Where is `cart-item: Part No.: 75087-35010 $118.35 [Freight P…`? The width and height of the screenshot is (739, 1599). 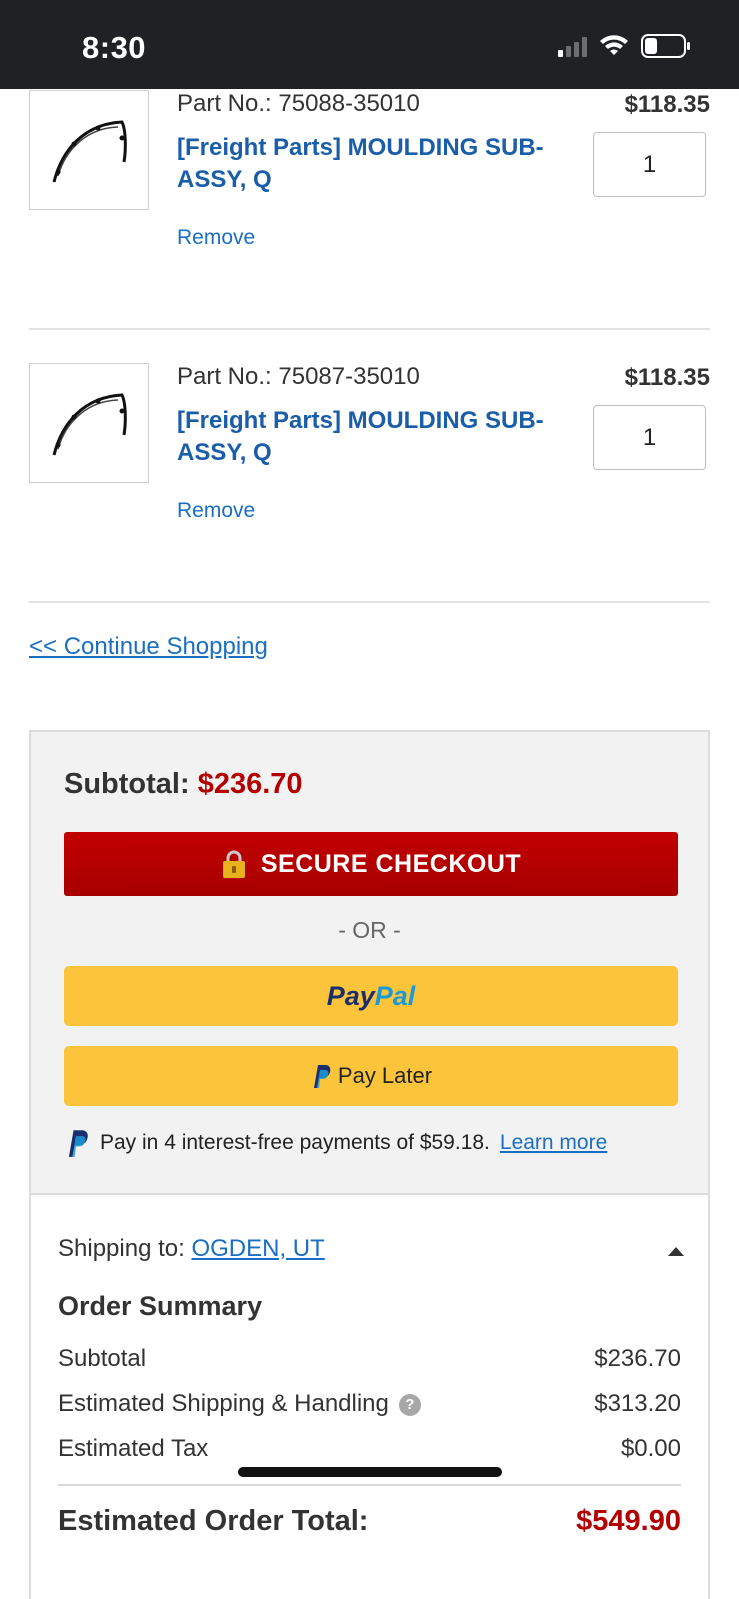 cart-item: Part No.: 75087-35010 $118.35 [Freight P… is located at coordinates (369, 478).